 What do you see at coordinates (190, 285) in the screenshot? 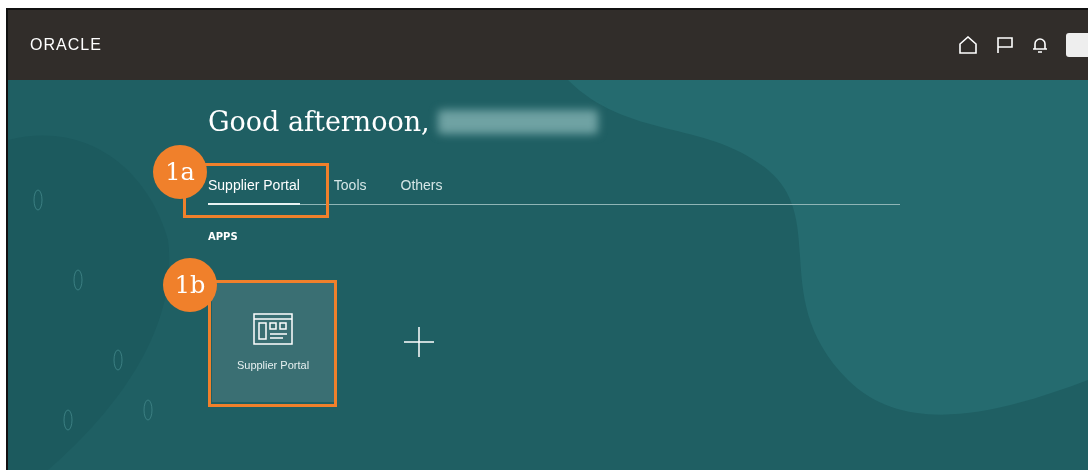
I see `step-badge: 1b` at bounding box center [190, 285].